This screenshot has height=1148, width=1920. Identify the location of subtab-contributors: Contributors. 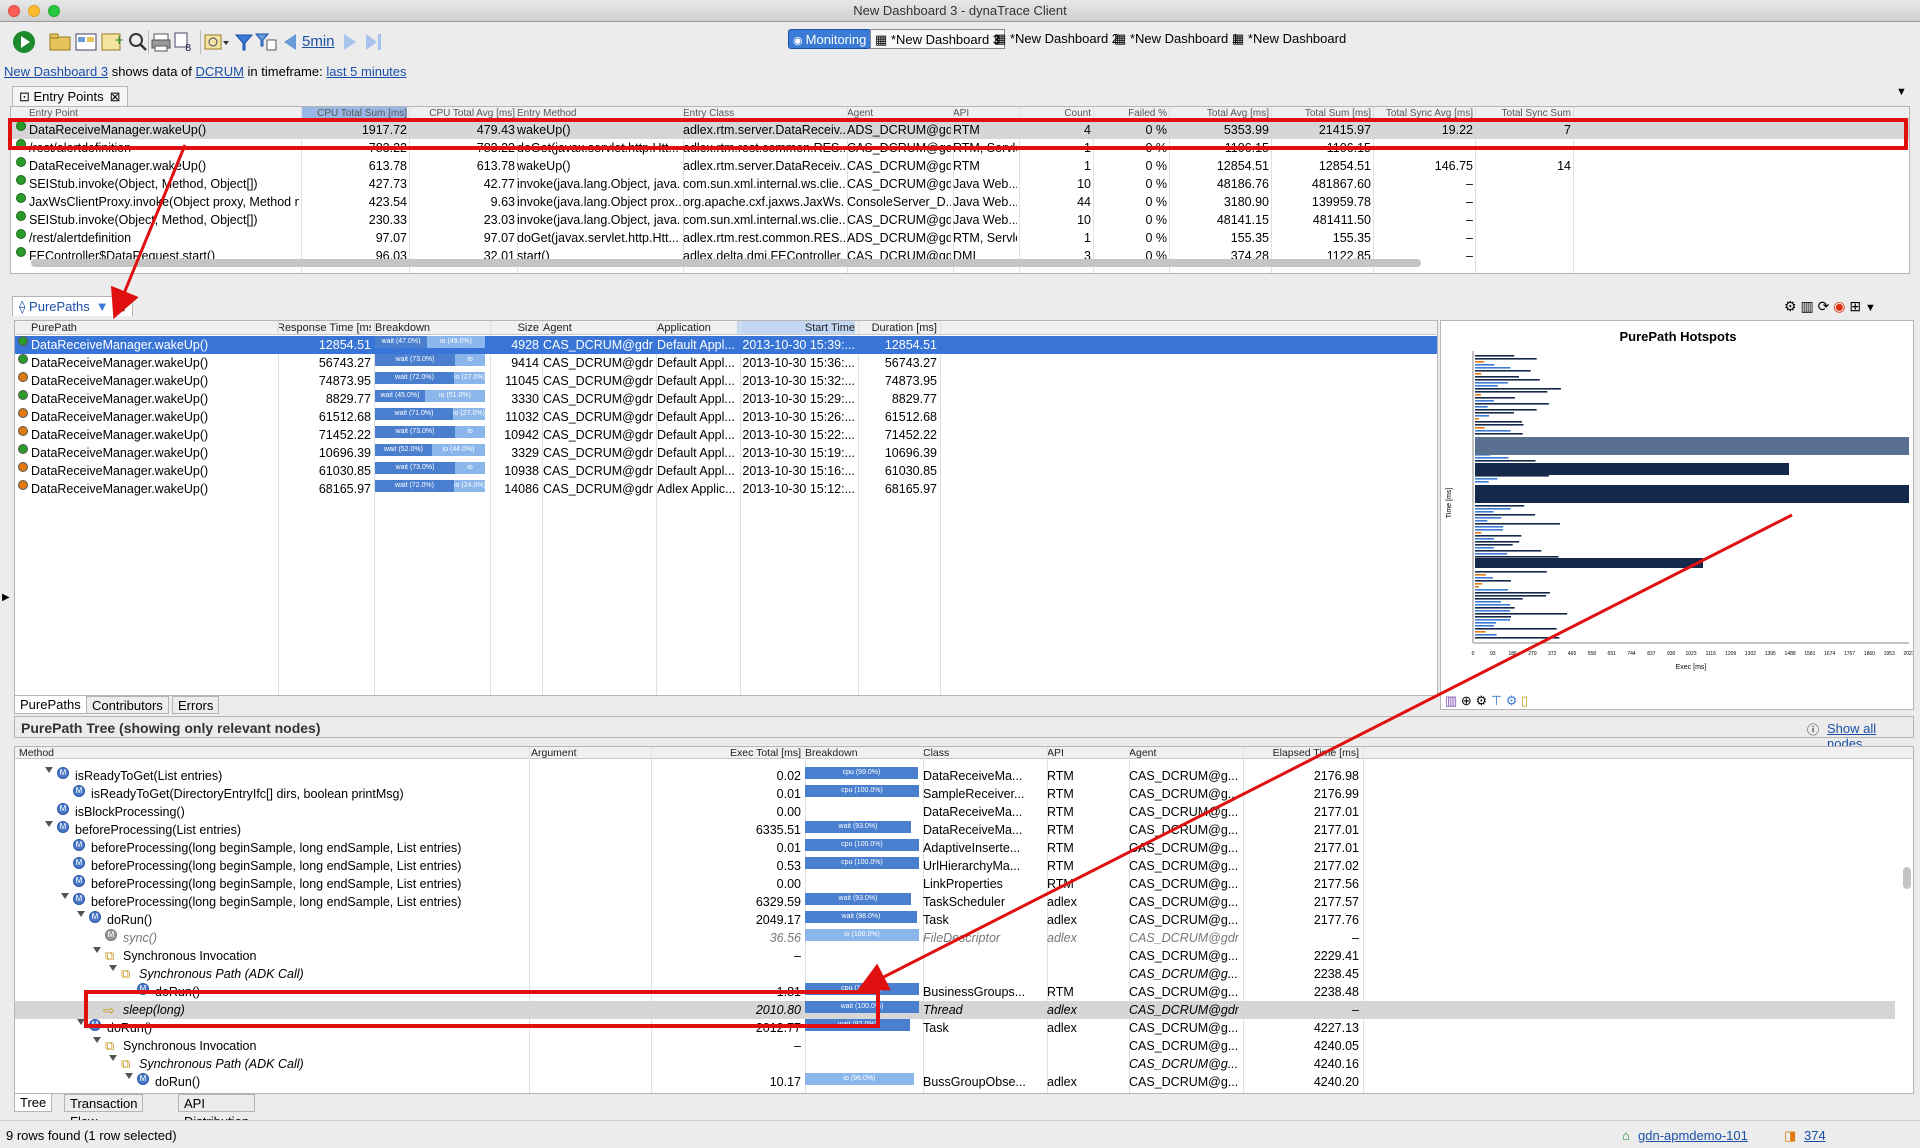
(127, 705).